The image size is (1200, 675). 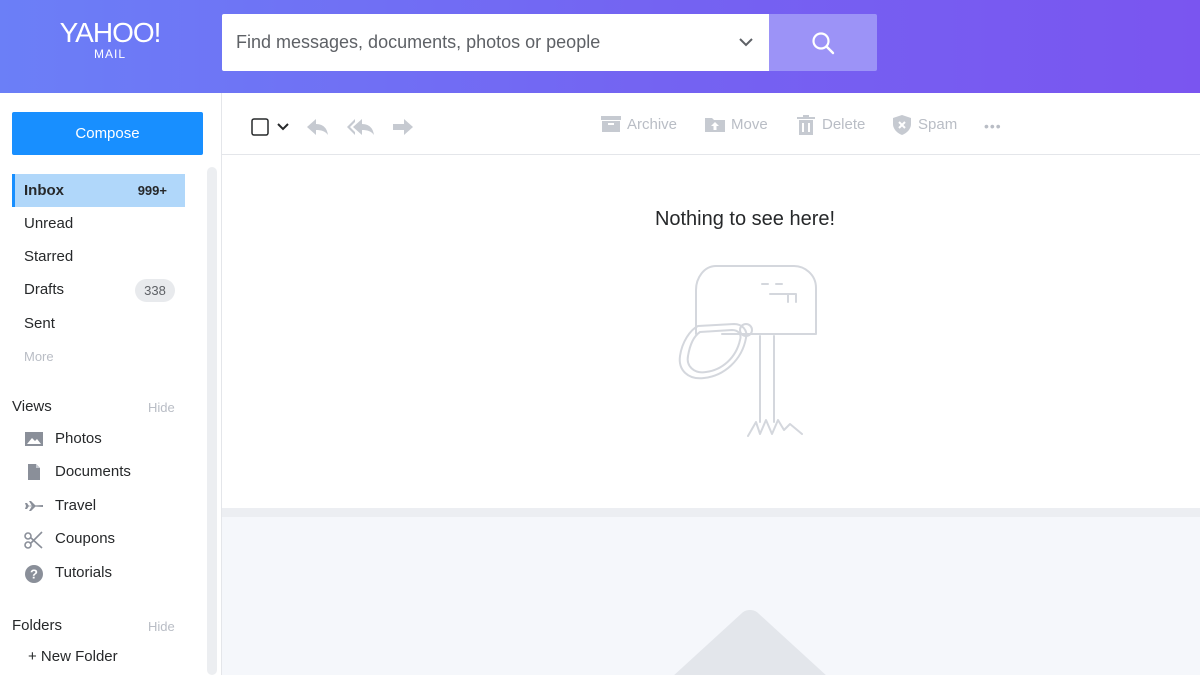 I want to click on reply-icon, so click(x=318, y=127).